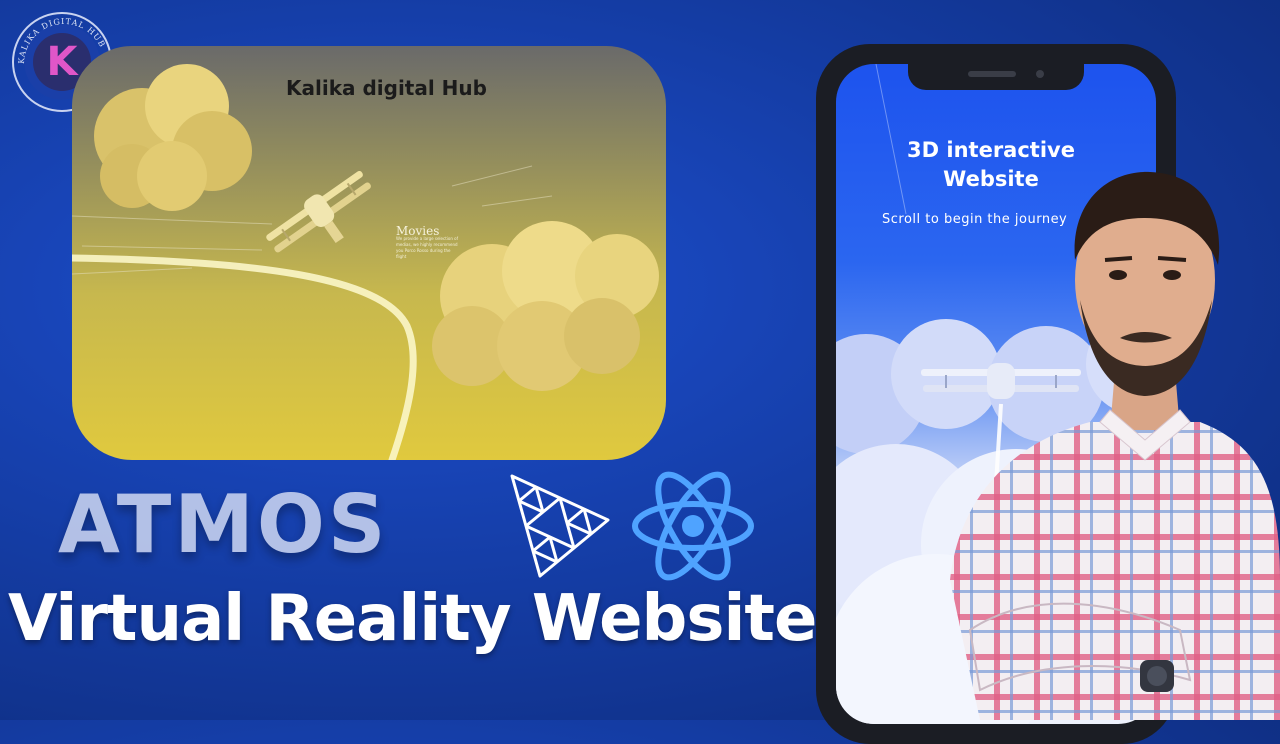 This screenshot has width=1280, height=744. Describe the element at coordinates (560, 526) in the screenshot. I see `threejs-logo-icon` at that location.